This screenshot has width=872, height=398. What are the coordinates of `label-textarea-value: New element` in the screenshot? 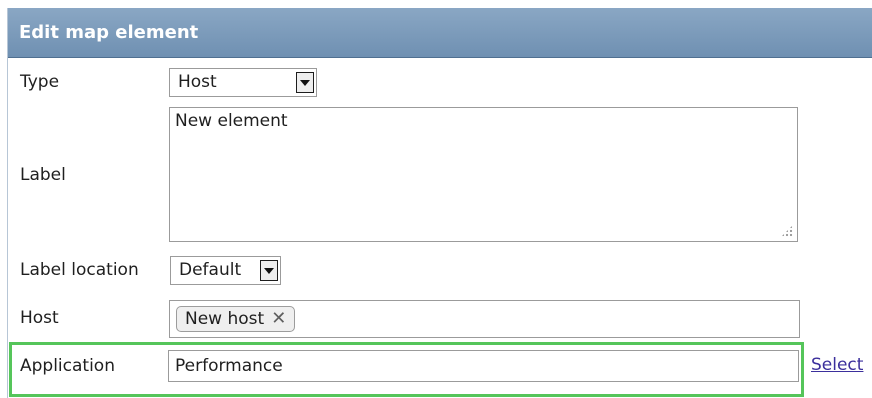 It's located at (231, 121).